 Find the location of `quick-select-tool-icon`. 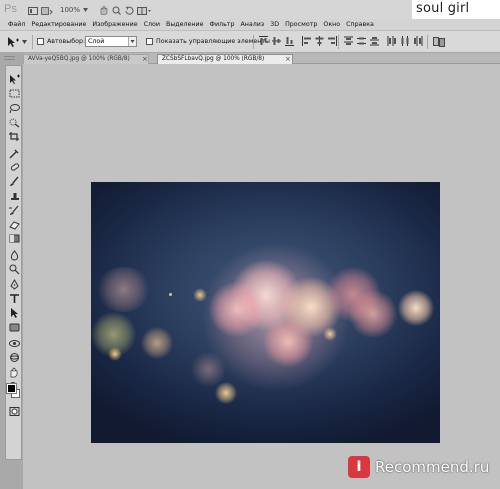

quick-select-tool-icon is located at coordinates (14, 123).